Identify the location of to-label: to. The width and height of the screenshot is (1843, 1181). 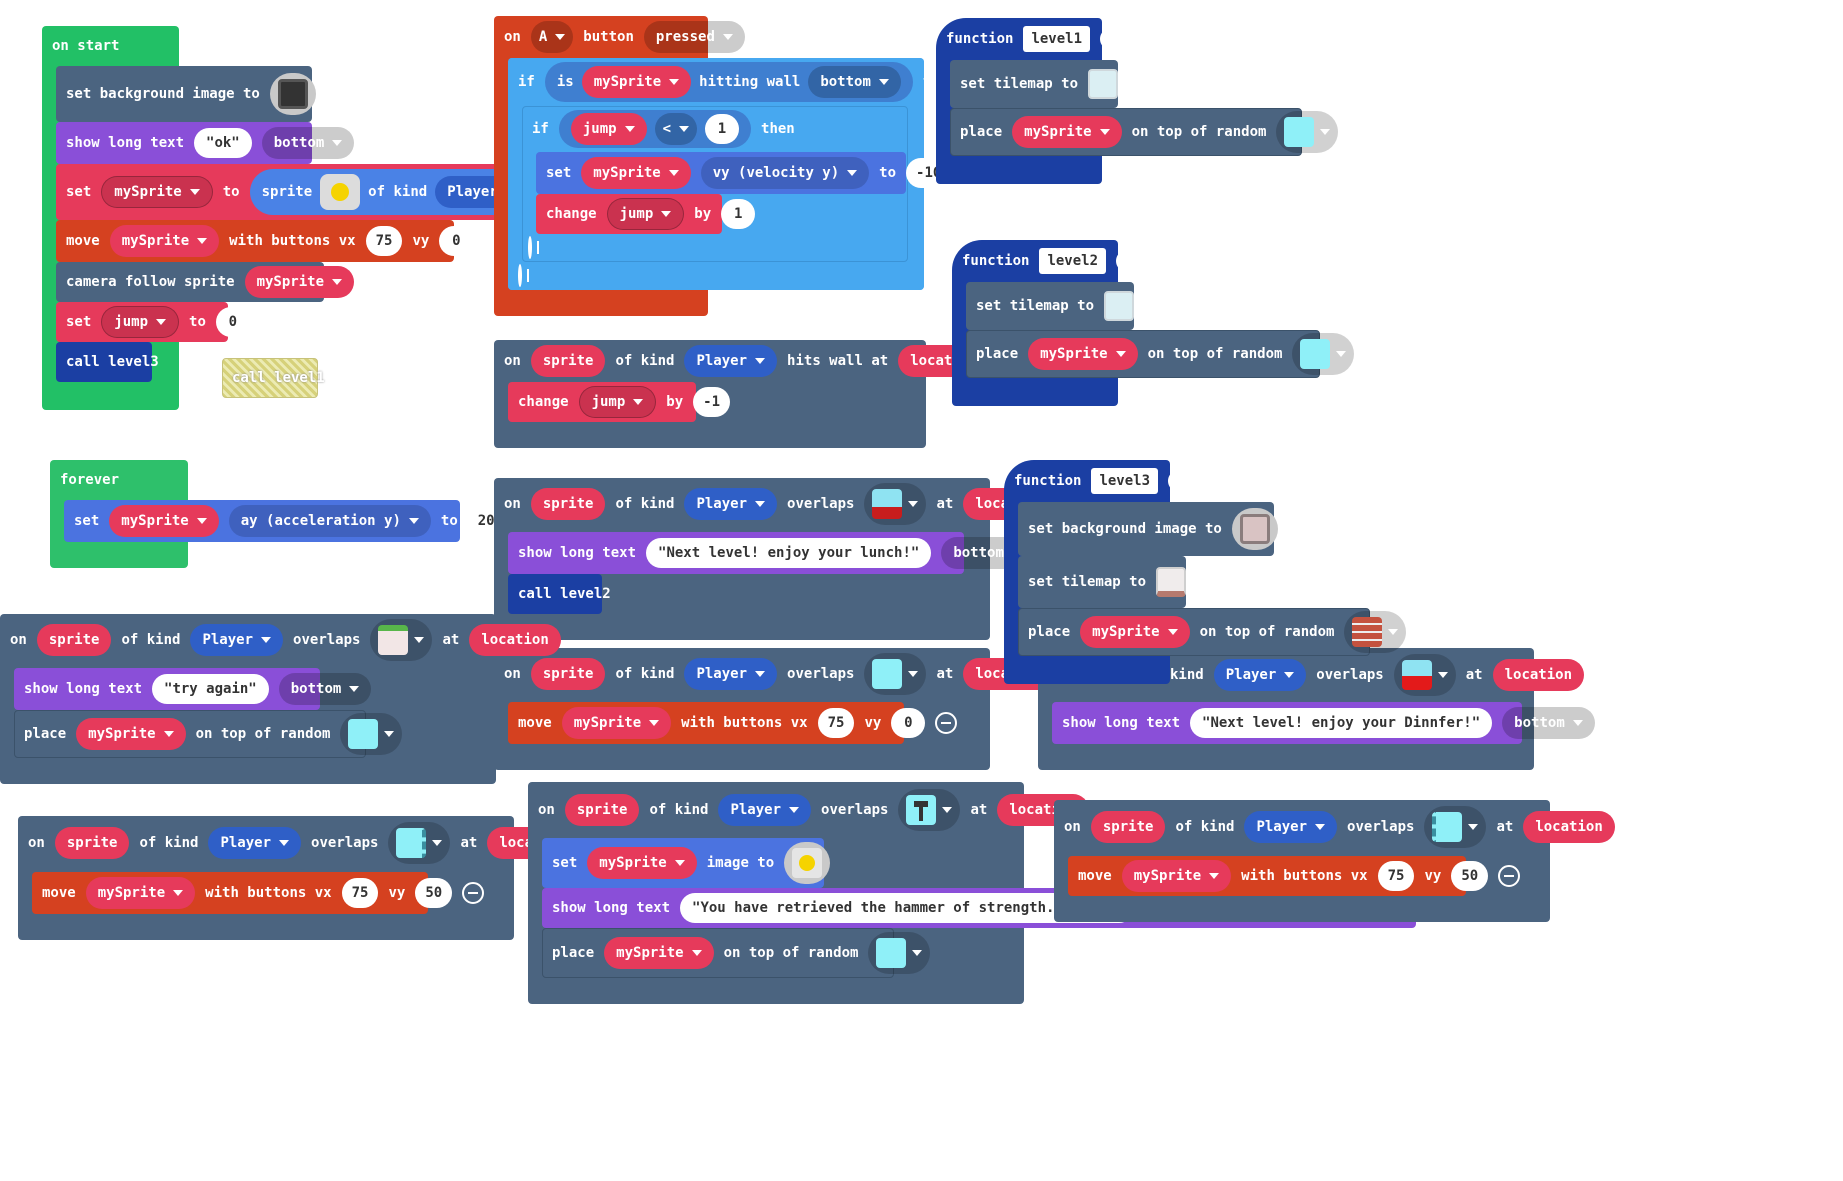
(197, 322).